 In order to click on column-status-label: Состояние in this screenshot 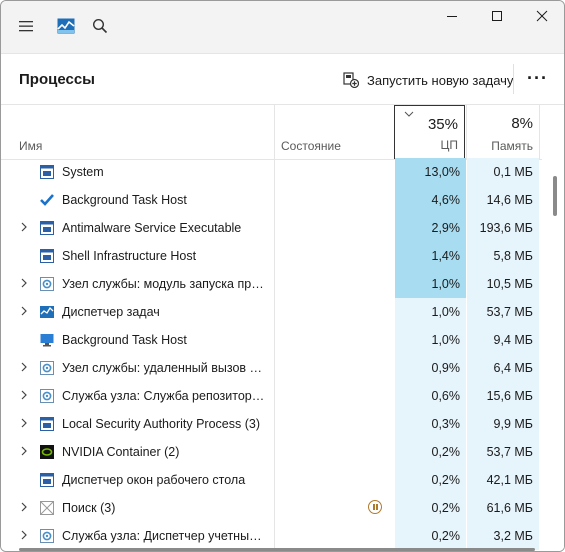, I will do `click(311, 146)`.